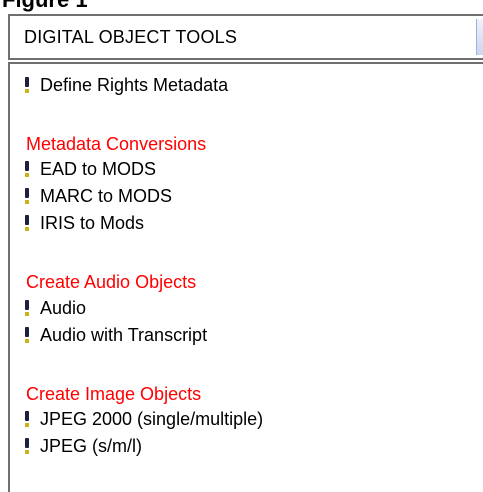  I want to click on section-heading: Create Image Objects, so click(114, 394).